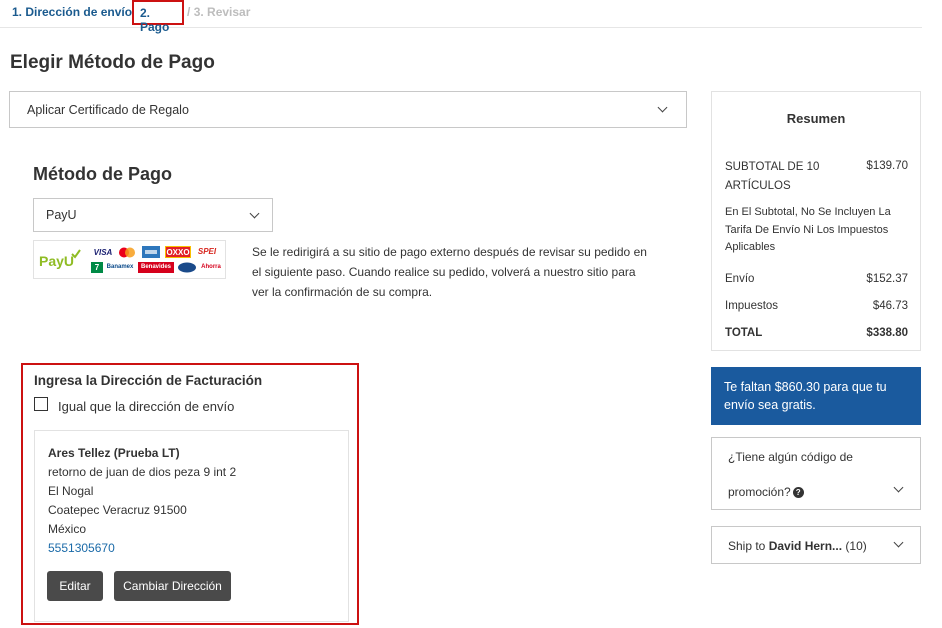  I want to click on payment-method-value: PayU, so click(61, 215).